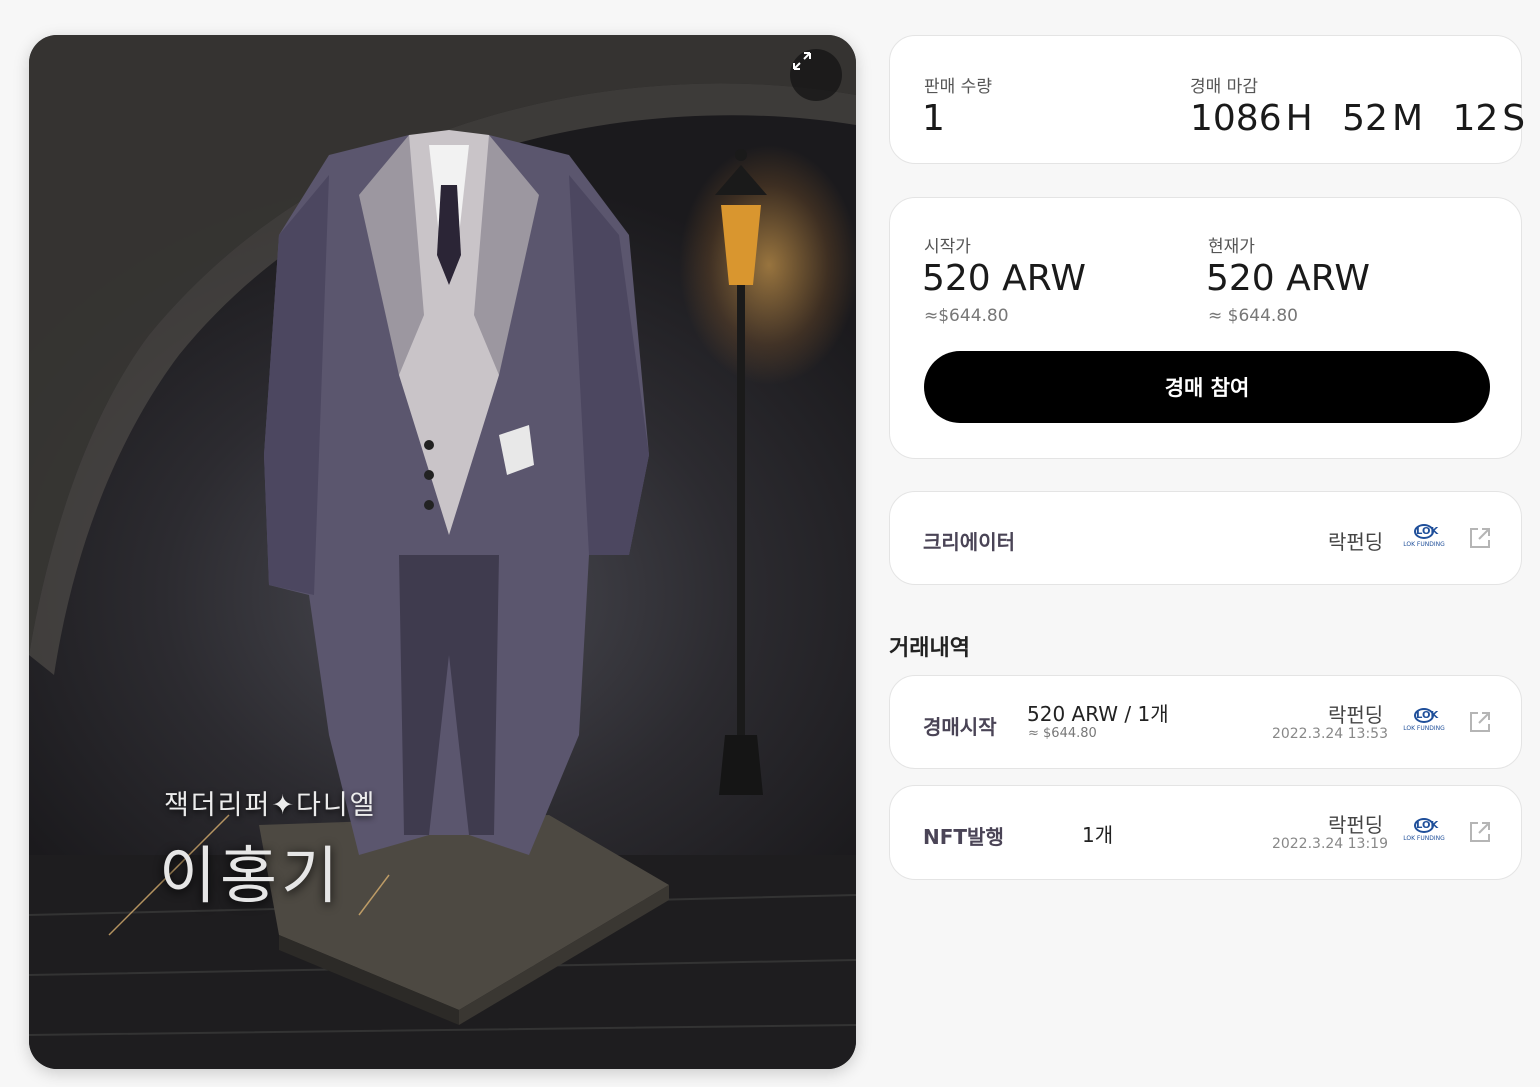 This screenshot has height=1087, width=1540. What do you see at coordinates (251, 875) in the screenshot?
I see `artwork-title: 이홍기` at bounding box center [251, 875].